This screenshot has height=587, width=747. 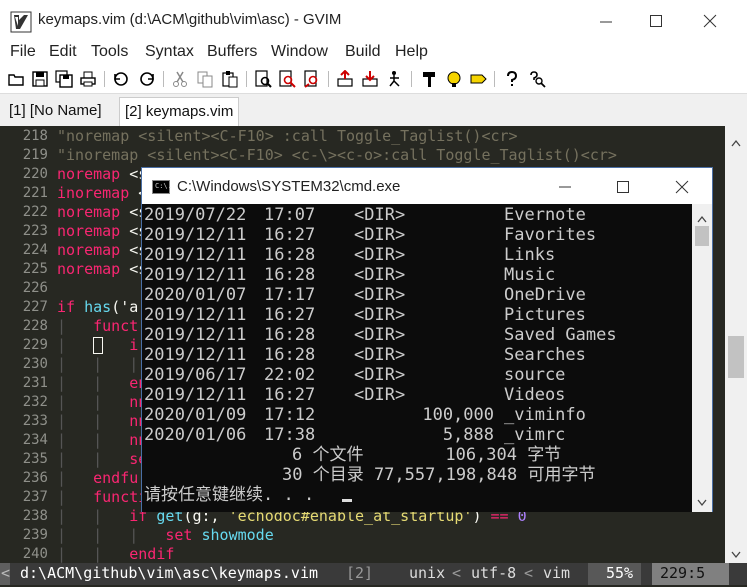 I want to click on save-session-icon, so click(x=370, y=79).